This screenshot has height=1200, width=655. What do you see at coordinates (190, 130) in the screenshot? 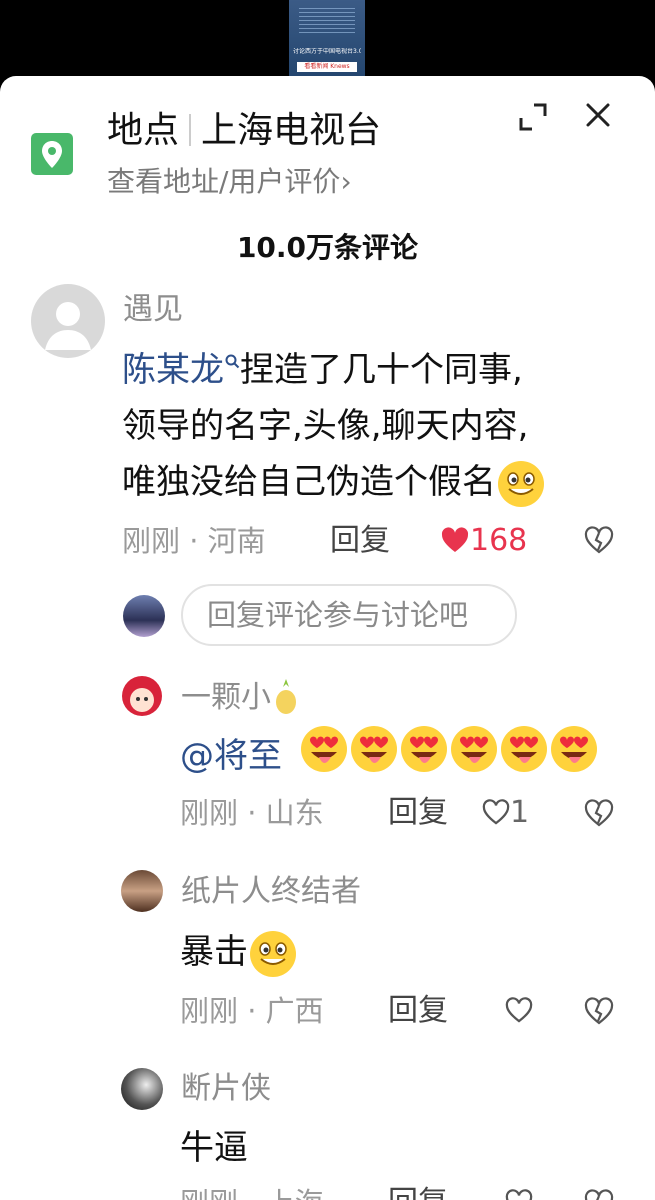
I see `title-divider` at bounding box center [190, 130].